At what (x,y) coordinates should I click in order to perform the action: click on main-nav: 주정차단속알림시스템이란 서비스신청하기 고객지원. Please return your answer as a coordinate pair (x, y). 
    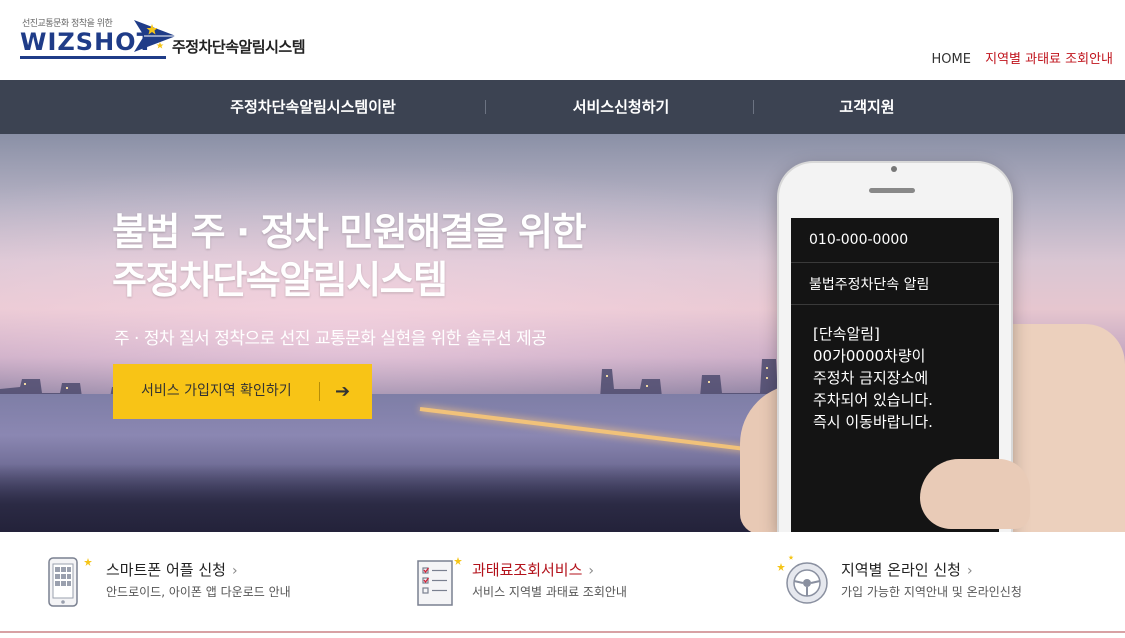
    Looking at the image, I should click on (562, 107).